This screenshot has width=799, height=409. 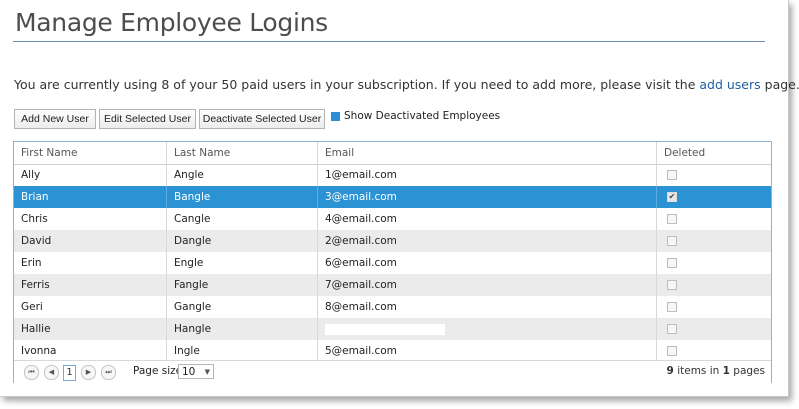 What do you see at coordinates (242, 263) in the screenshot?
I see `cell-last-name: Engle` at bounding box center [242, 263].